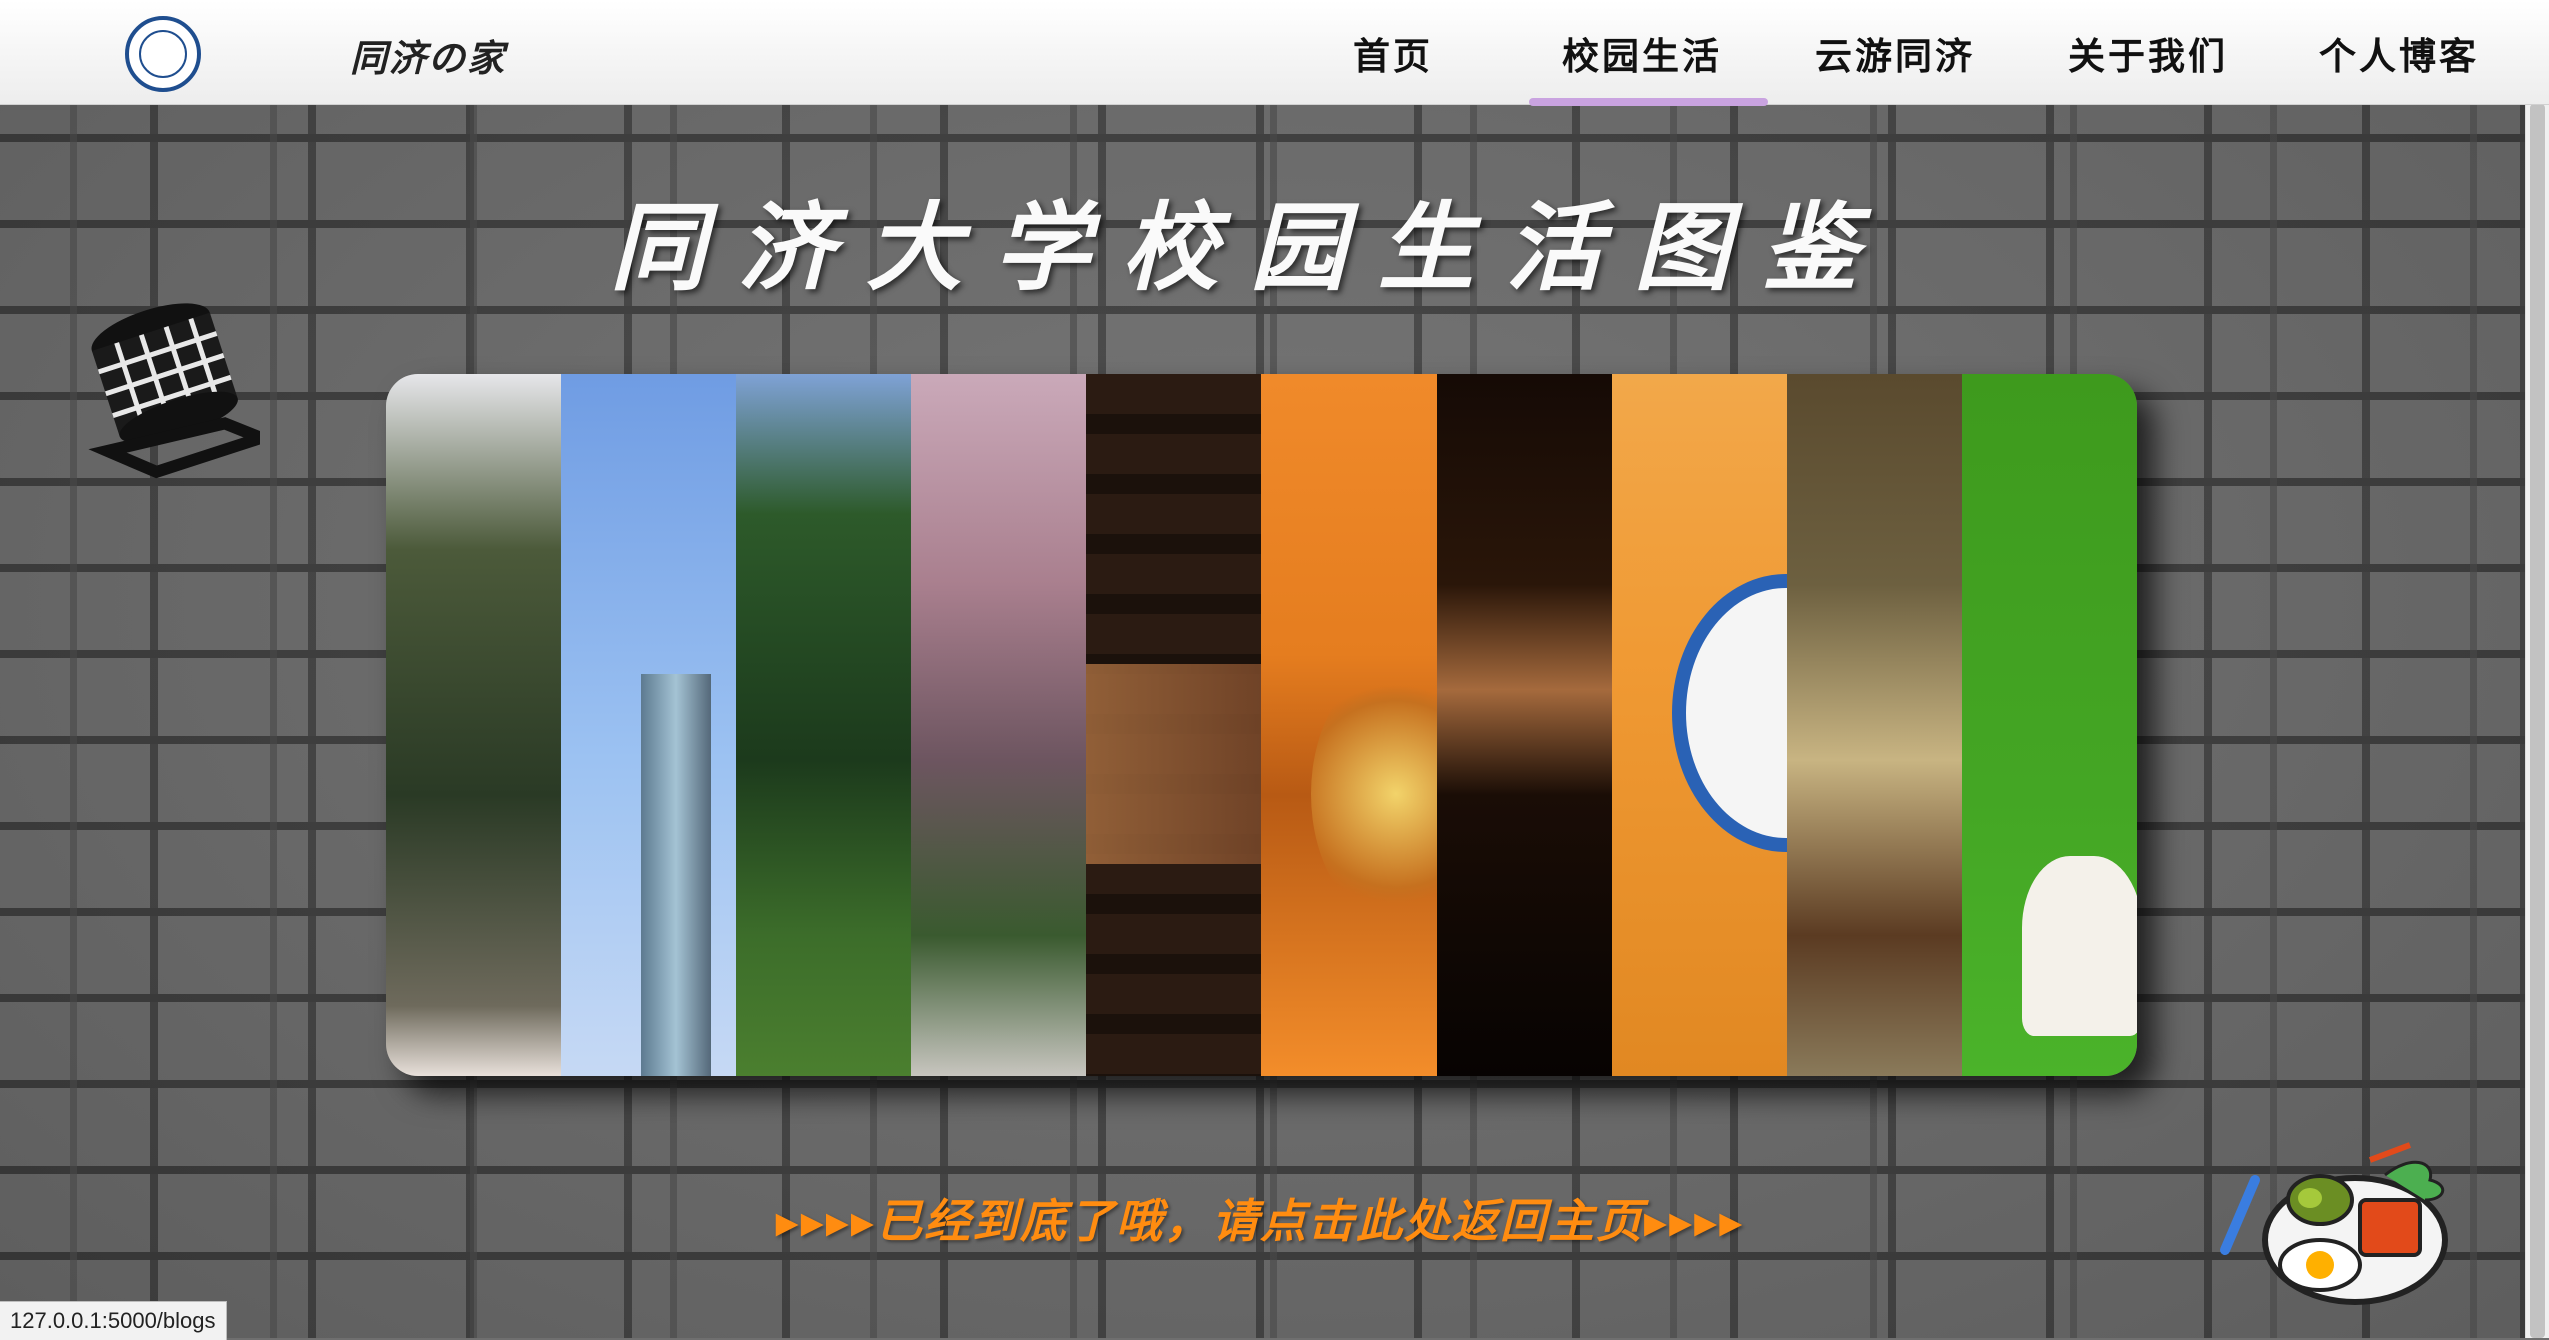  Describe the element at coordinates (174, 391) in the screenshot. I see `lantern-icon` at that location.